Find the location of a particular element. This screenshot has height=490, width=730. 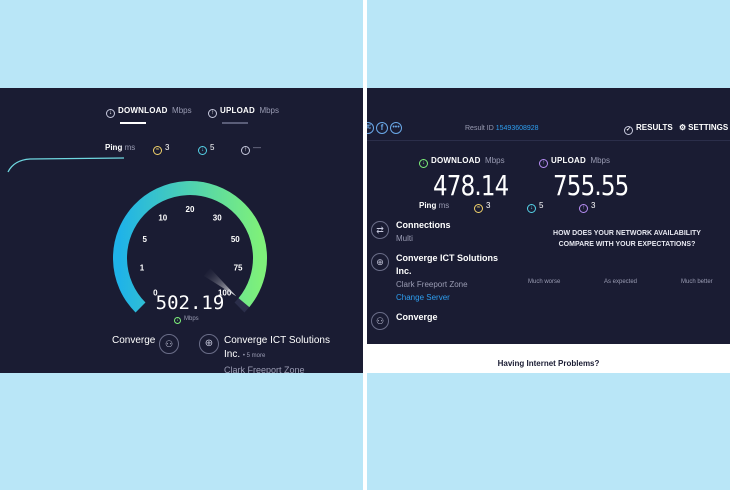

rating-mid-label: As expected is located at coordinates (621, 282).